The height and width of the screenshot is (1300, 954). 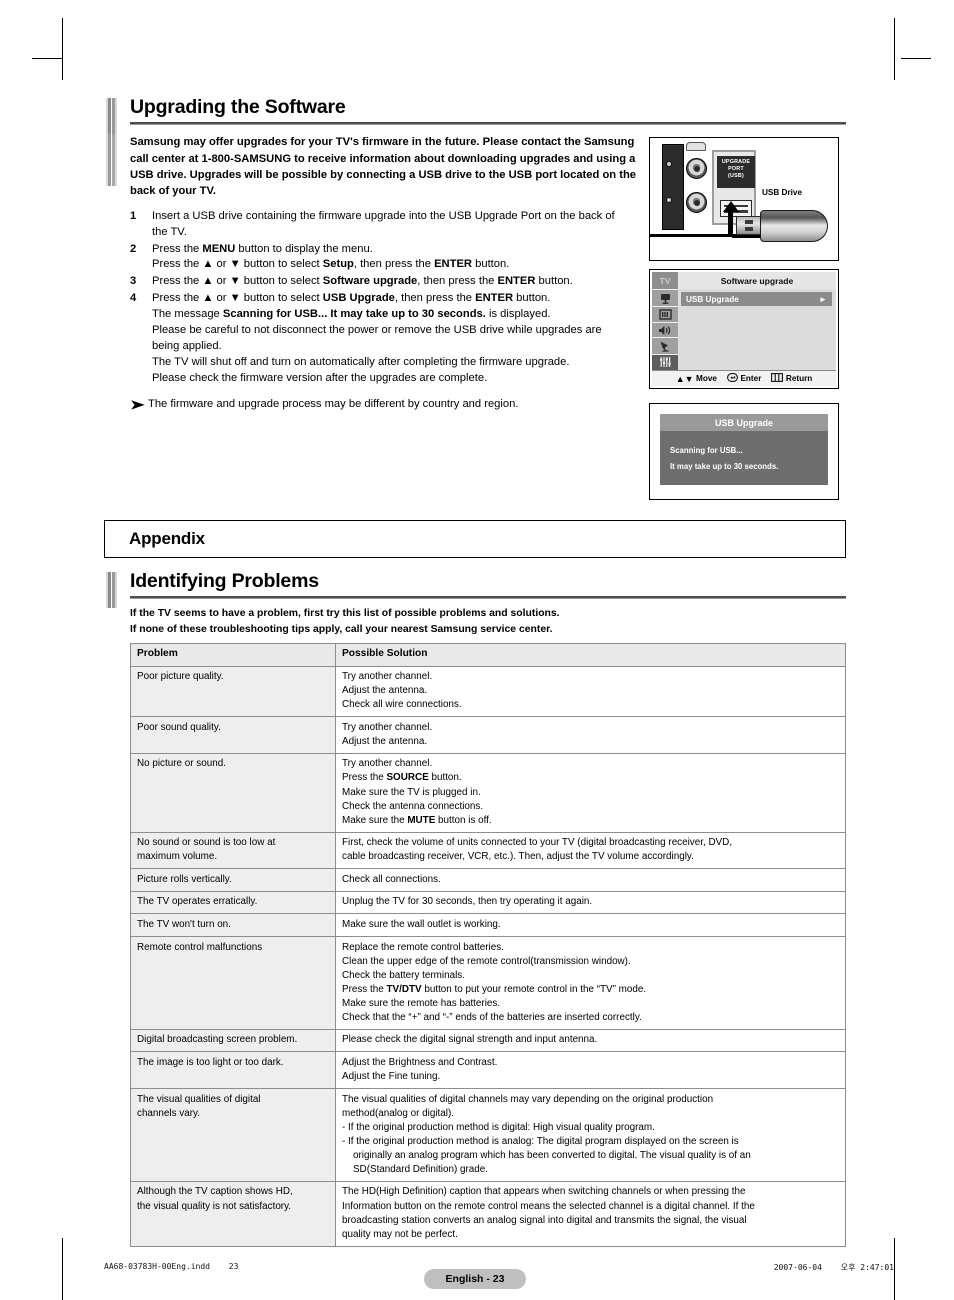 I want to click on chevron-right-icon: ►, so click(x=822, y=299).